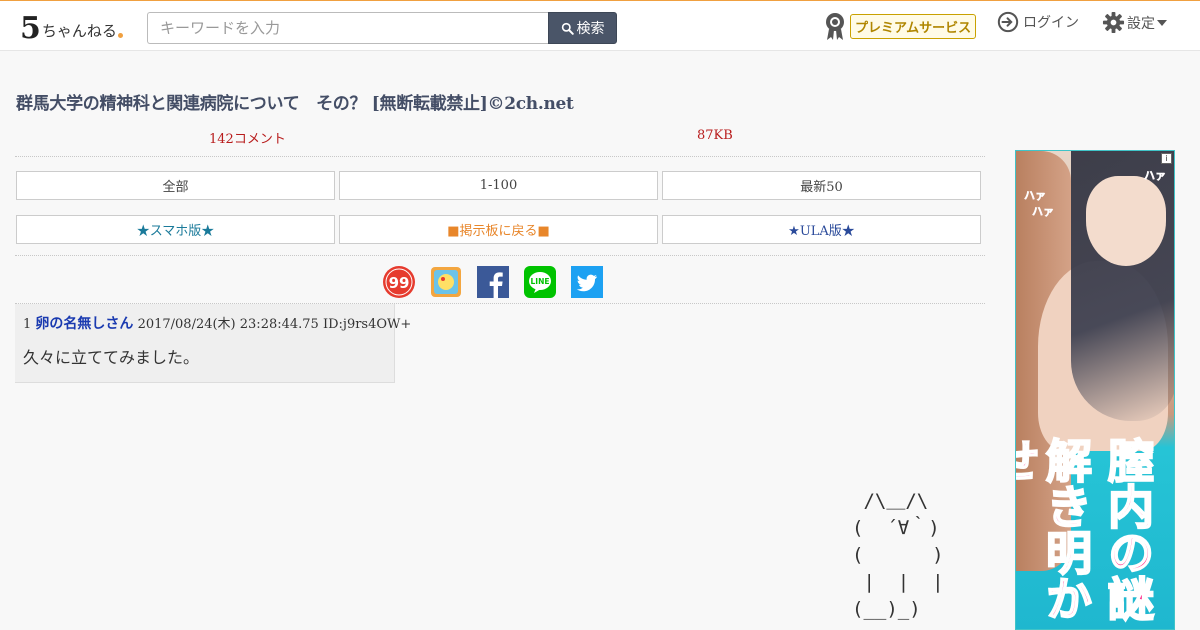 This screenshot has height=630, width=1200. I want to click on ula-version-button: ★ULA版★, so click(821, 229).